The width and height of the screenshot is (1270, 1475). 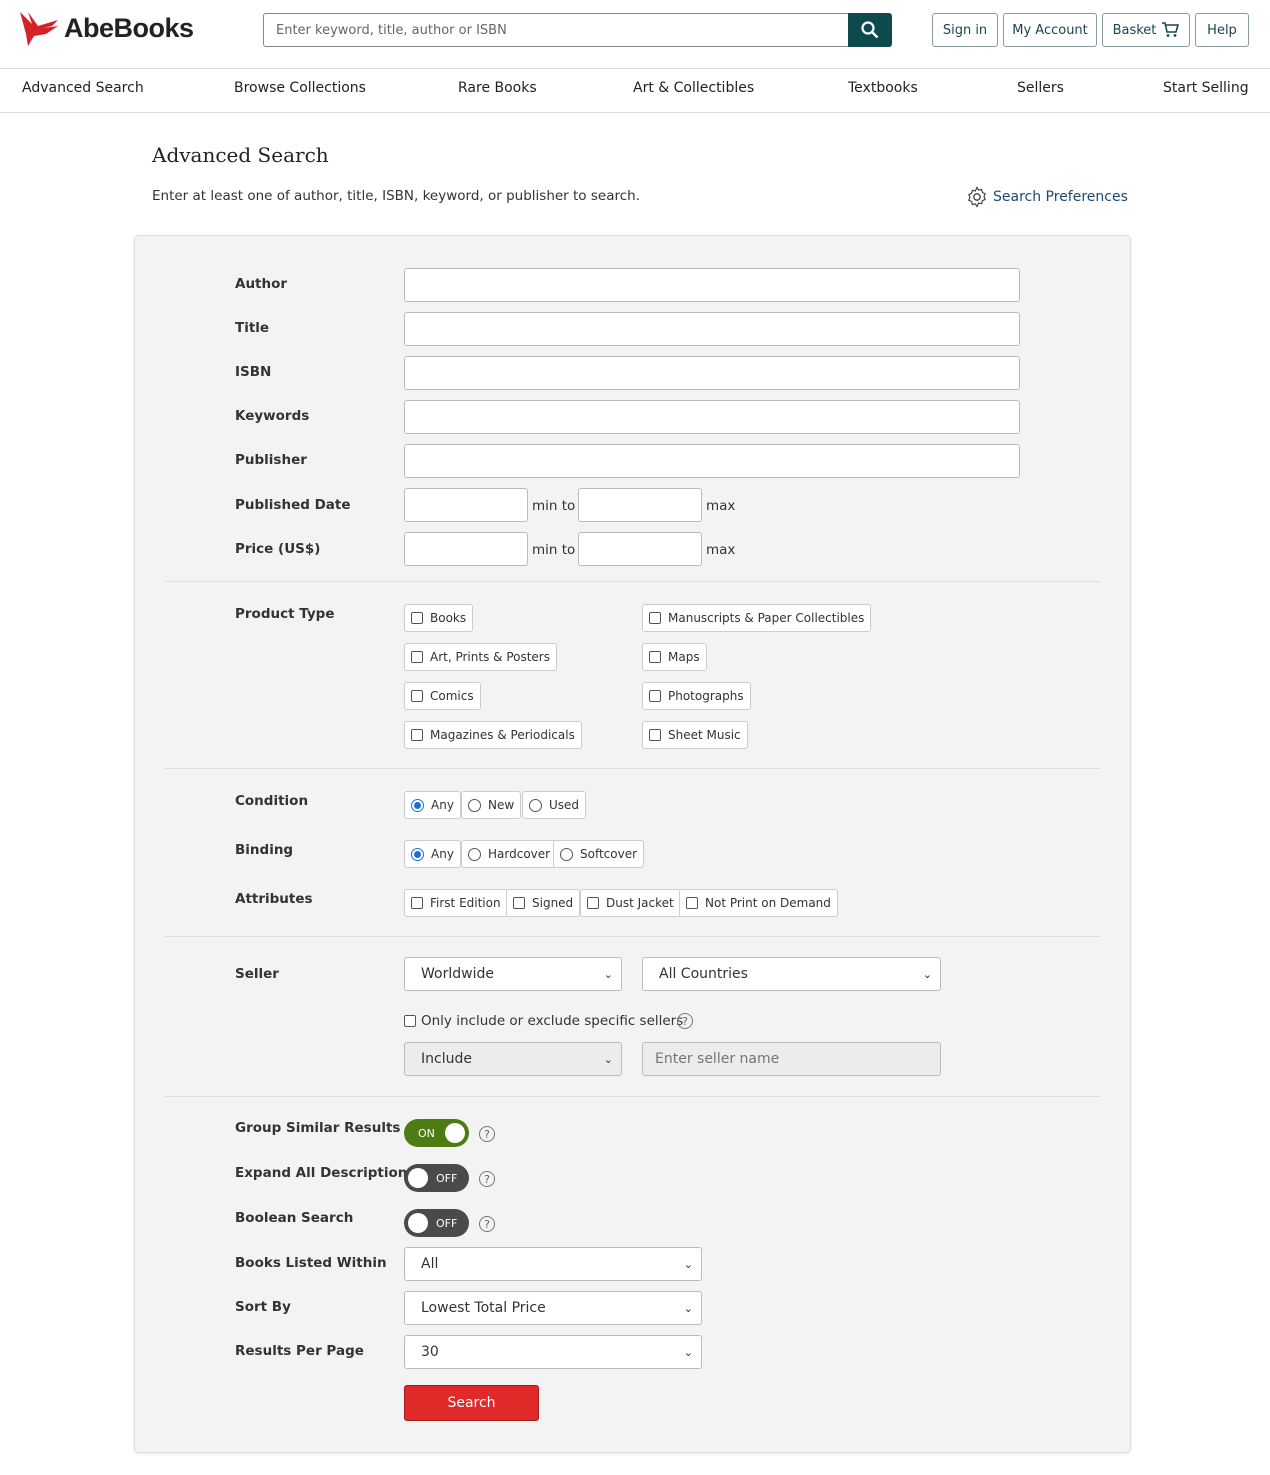 What do you see at coordinates (261, 284) in the screenshot?
I see `author-label: Author` at bounding box center [261, 284].